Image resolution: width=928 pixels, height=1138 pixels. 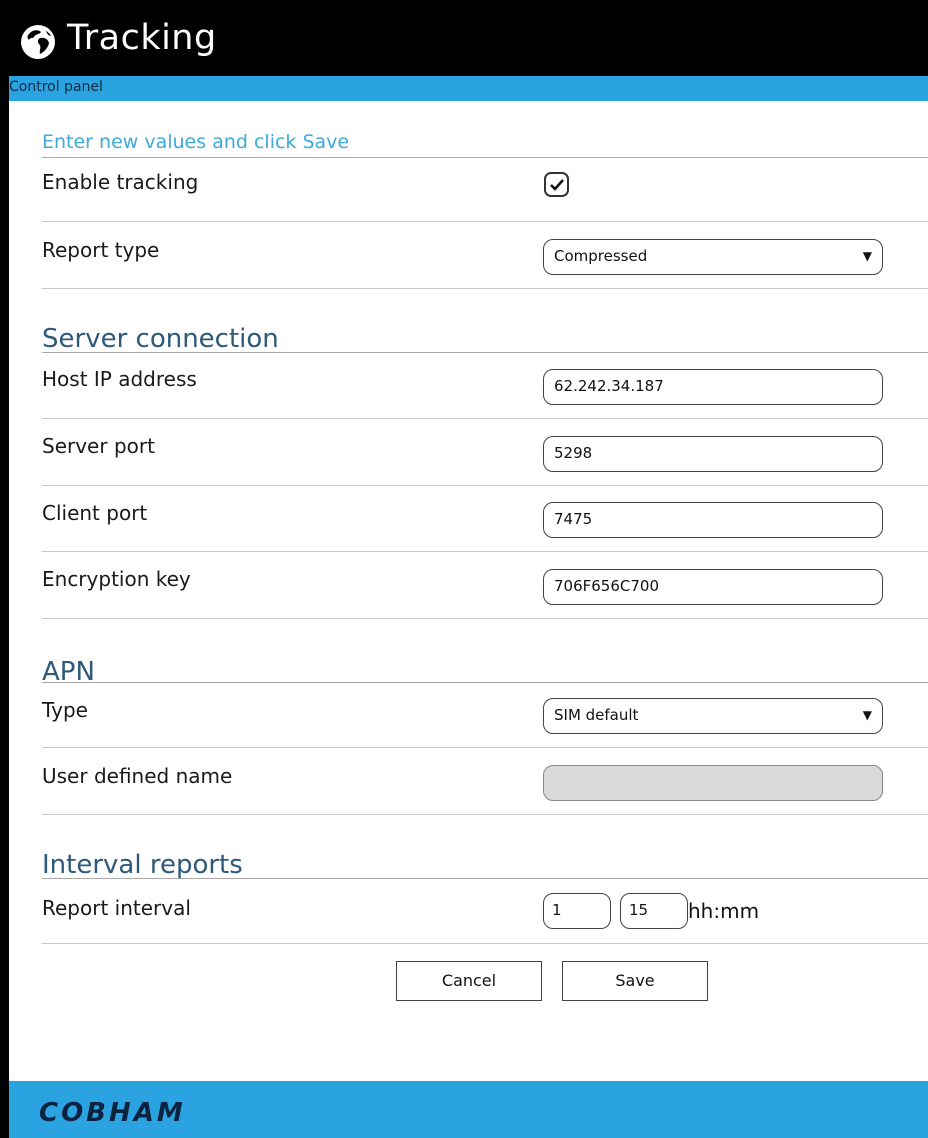 What do you see at coordinates (635, 981) in the screenshot?
I see `save-button: Save` at bounding box center [635, 981].